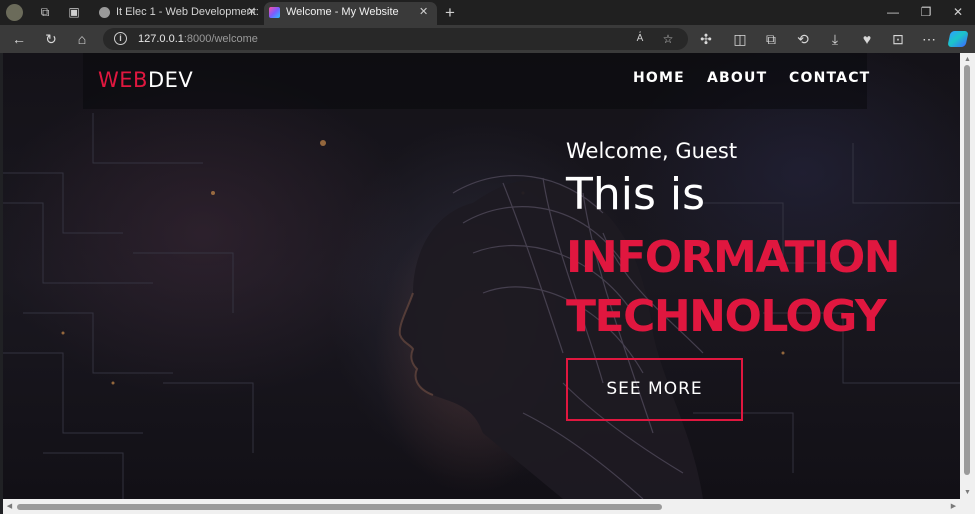  What do you see at coordinates (189, 12) in the screenshot?
I see `tab-title: It Elec 1 - Web Development: Lay` at bounding box center [189, 12].